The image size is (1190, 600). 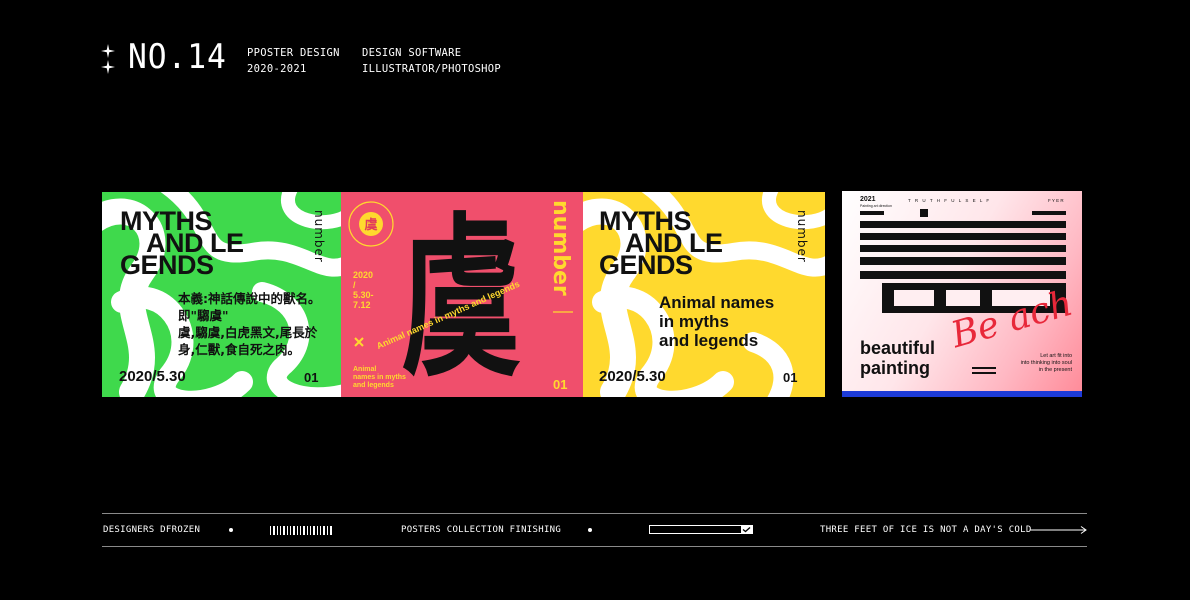 I want to click on caption-line: names in myths, so click(x=379, y=377).